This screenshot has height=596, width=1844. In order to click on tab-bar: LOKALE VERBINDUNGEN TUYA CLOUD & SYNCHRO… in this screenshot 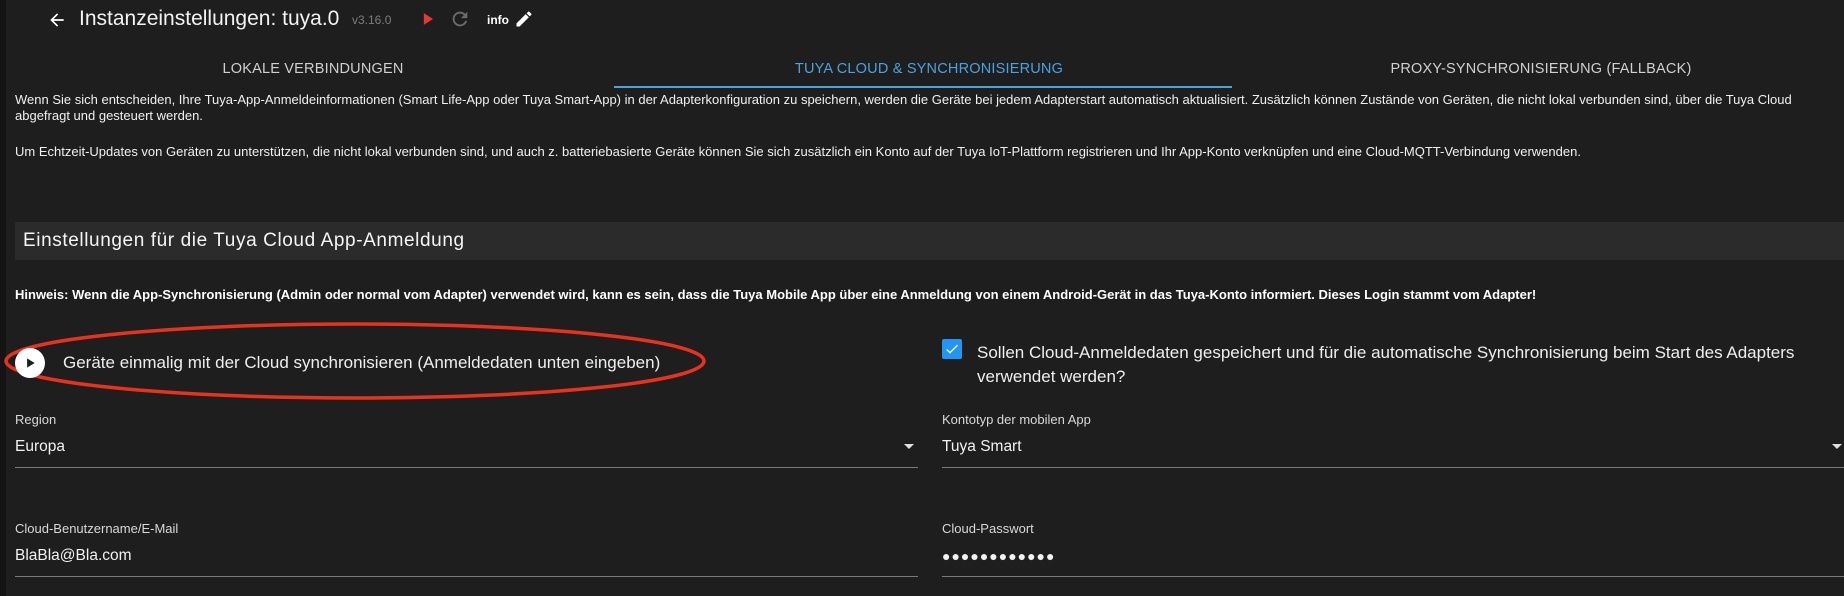, I will do `click(925, 69)`.